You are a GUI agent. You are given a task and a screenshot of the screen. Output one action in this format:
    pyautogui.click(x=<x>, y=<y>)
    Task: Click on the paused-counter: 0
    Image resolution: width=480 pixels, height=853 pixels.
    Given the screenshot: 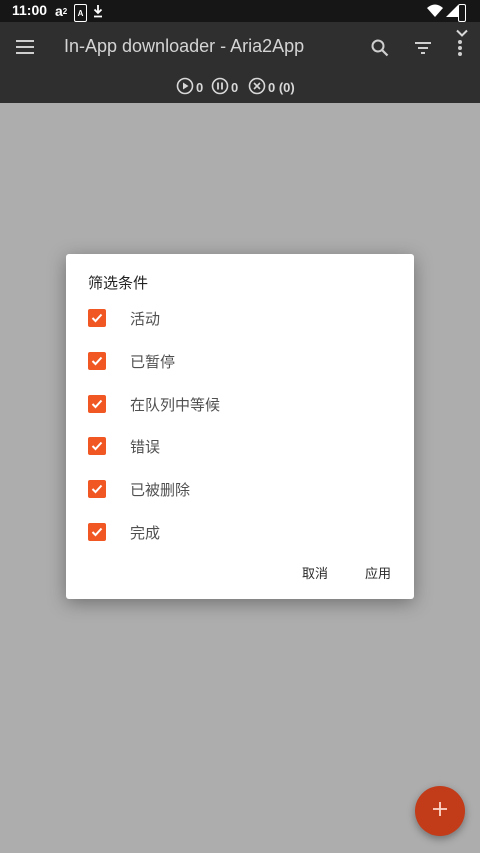 What is the action you would take?
    pyautogui.click(x=224, y=87)
    